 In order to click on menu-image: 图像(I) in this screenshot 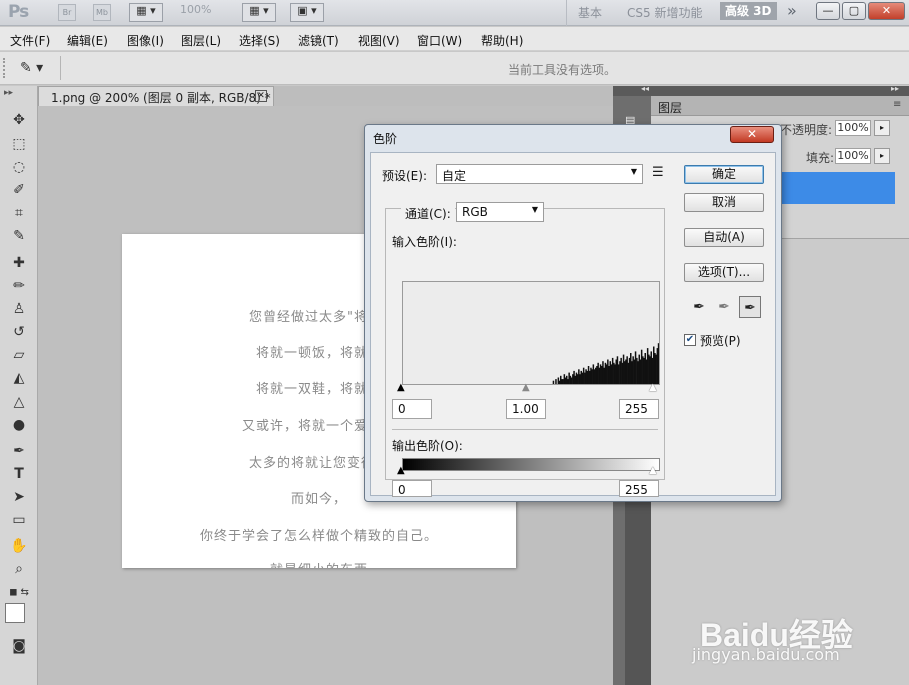, I will do `click(145, 40)`.